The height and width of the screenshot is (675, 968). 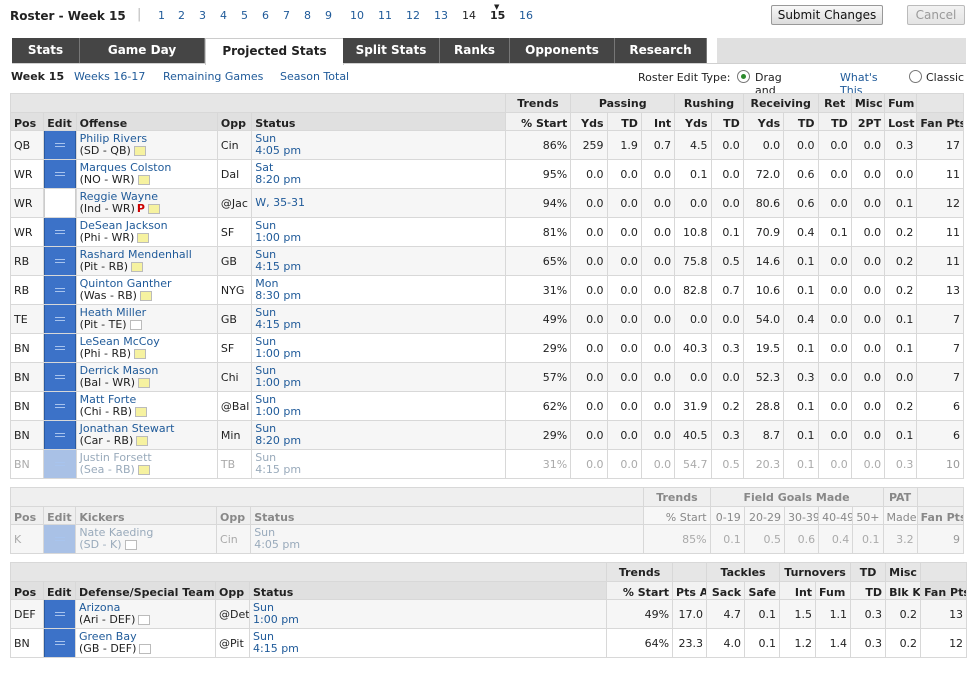 What do you see at coordinates (441, 15) in the screenshot?
I see `week-link-13: 13` at bounding box center [441, 15].